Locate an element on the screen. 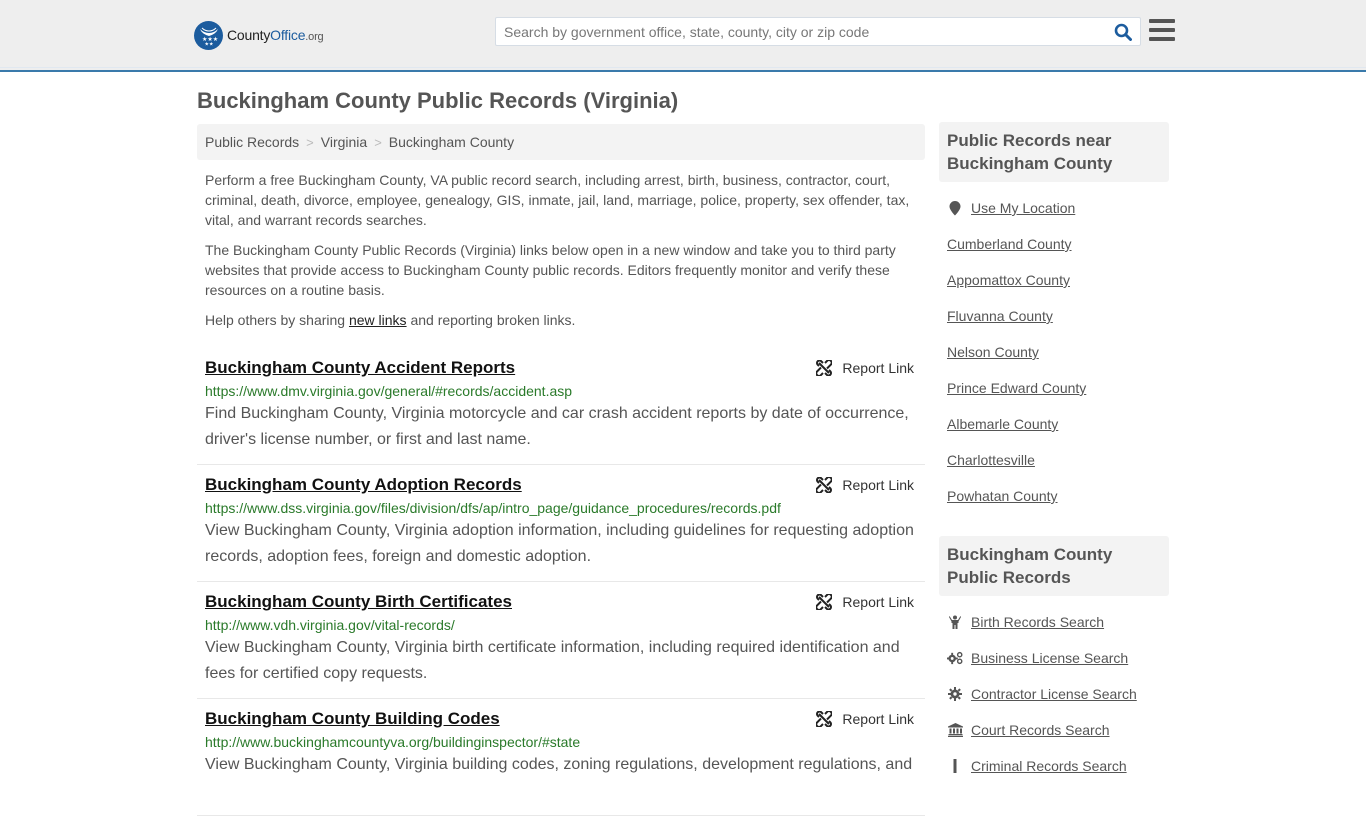  records-item: Birth Records Search is located at coordinates (1054, 622).